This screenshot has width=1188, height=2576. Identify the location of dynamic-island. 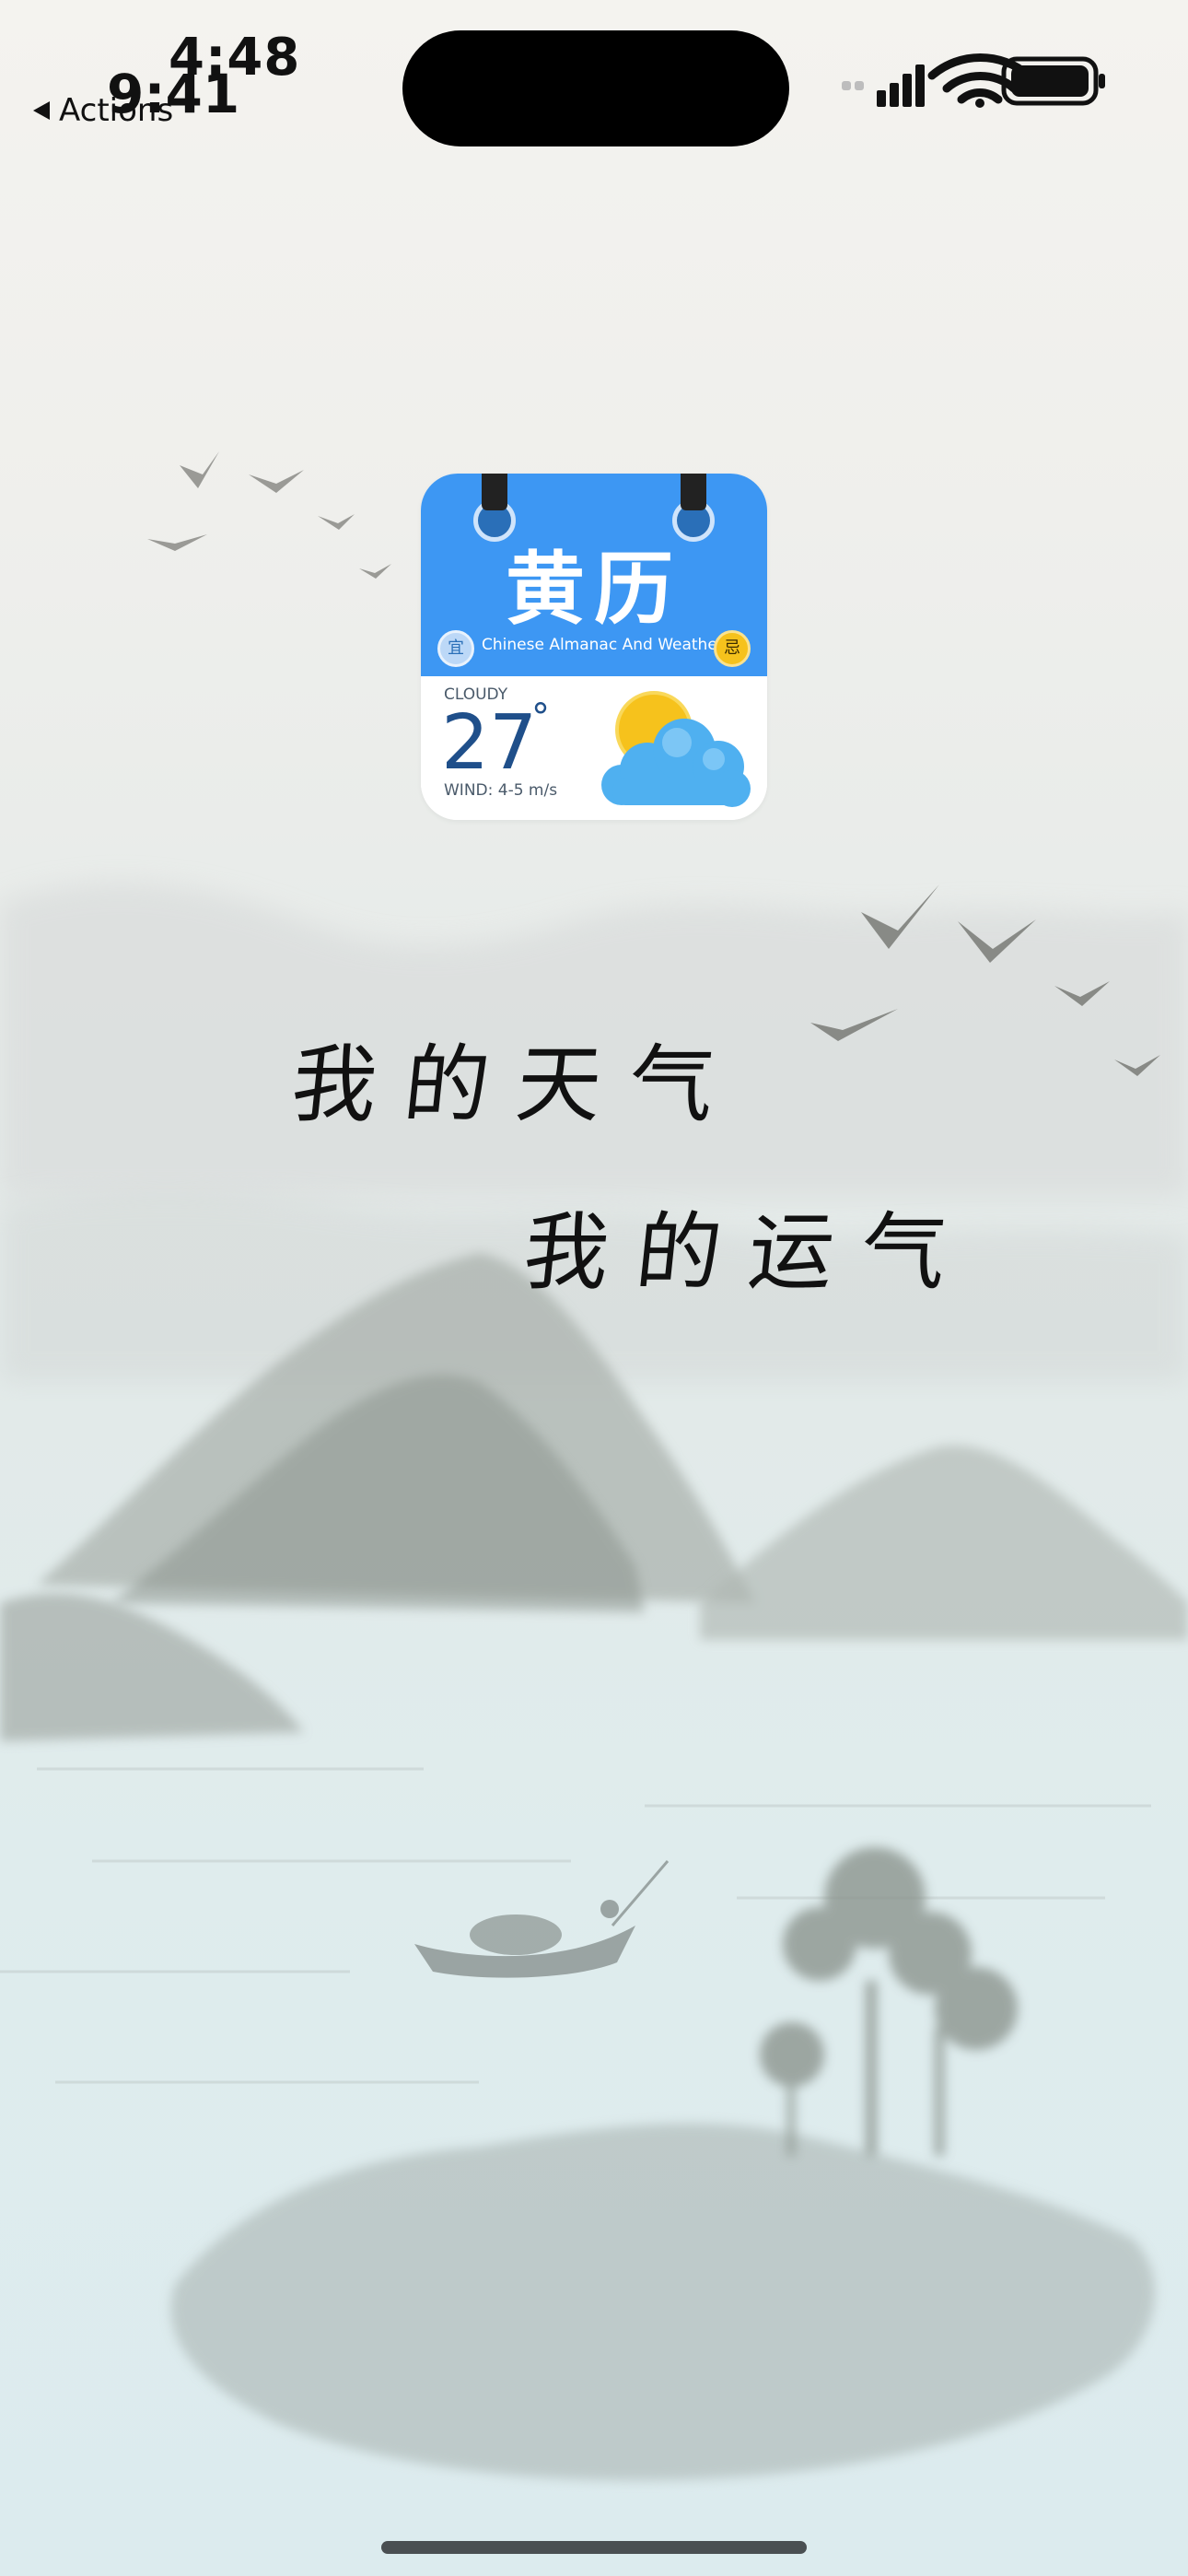
(595, 88).